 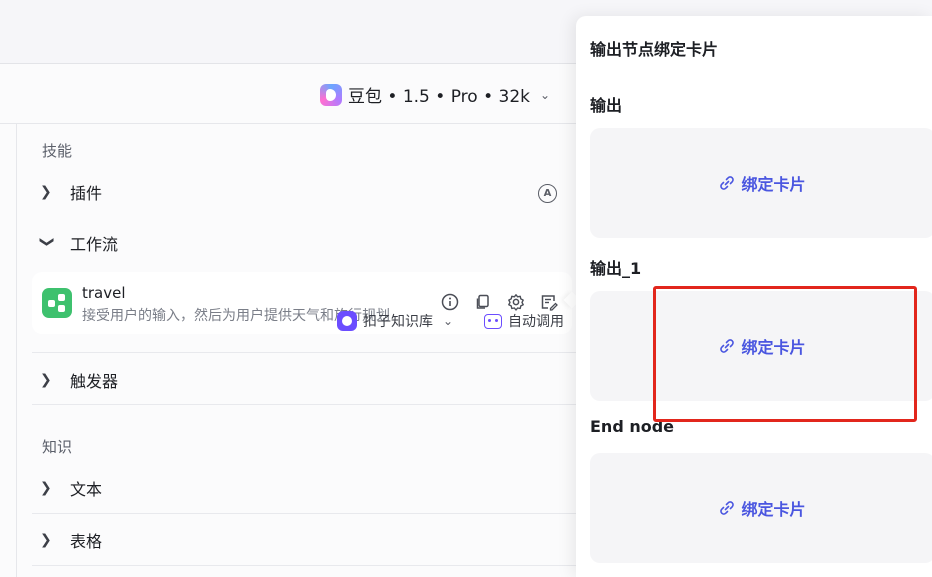 I want to click on settings-gear-icon, so click(x=516, y=302).